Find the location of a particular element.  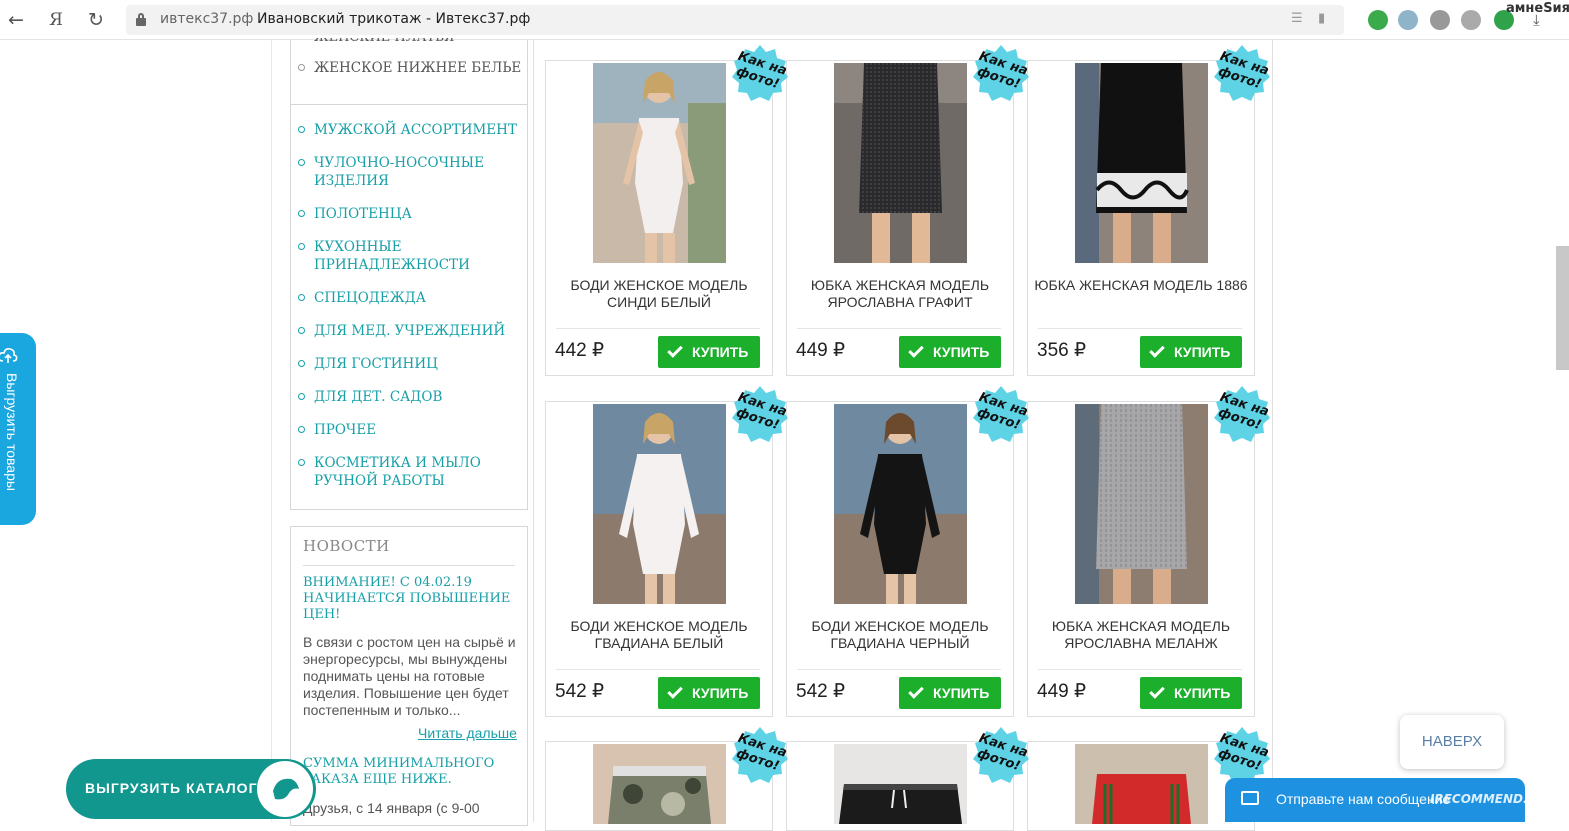

news-excerpt: Друзья, с 14 января (с 9-00 is located at coordinates (391, 808).